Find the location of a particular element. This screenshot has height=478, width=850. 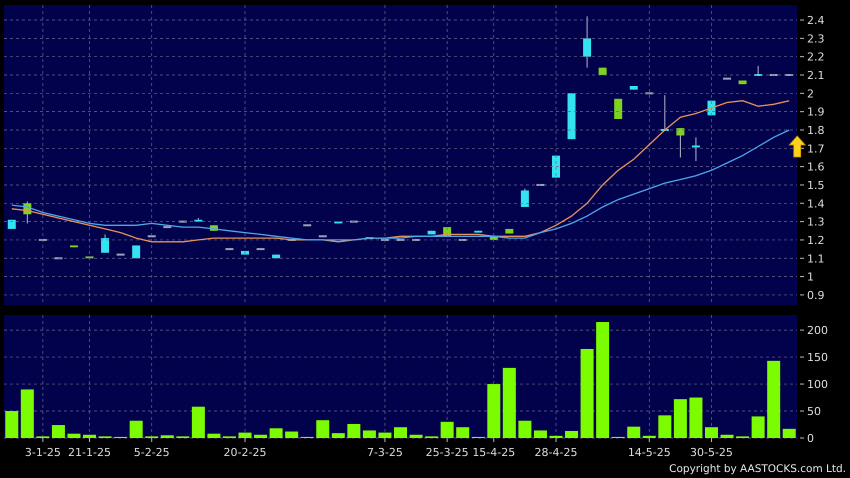

axis-label: 1 is located at coordinates (810, 277).